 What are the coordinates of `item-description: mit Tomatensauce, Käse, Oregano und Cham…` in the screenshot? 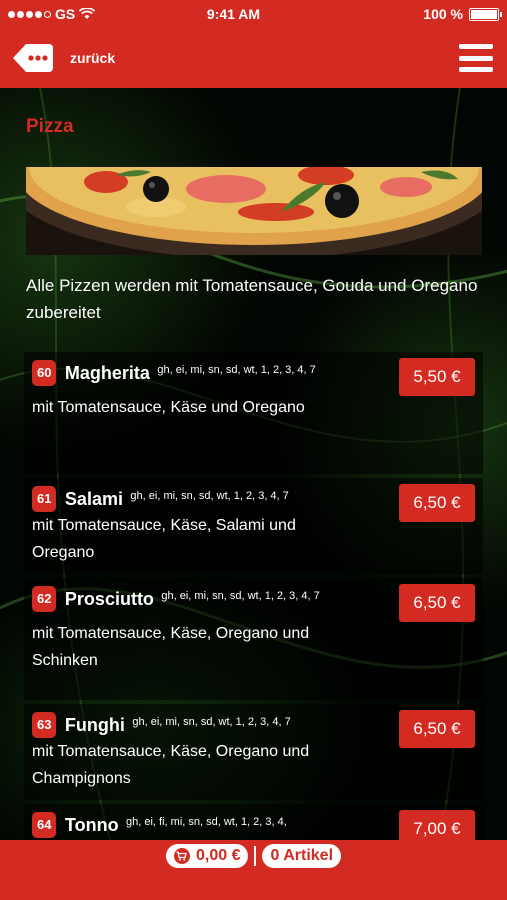 It's located at (171, 765).